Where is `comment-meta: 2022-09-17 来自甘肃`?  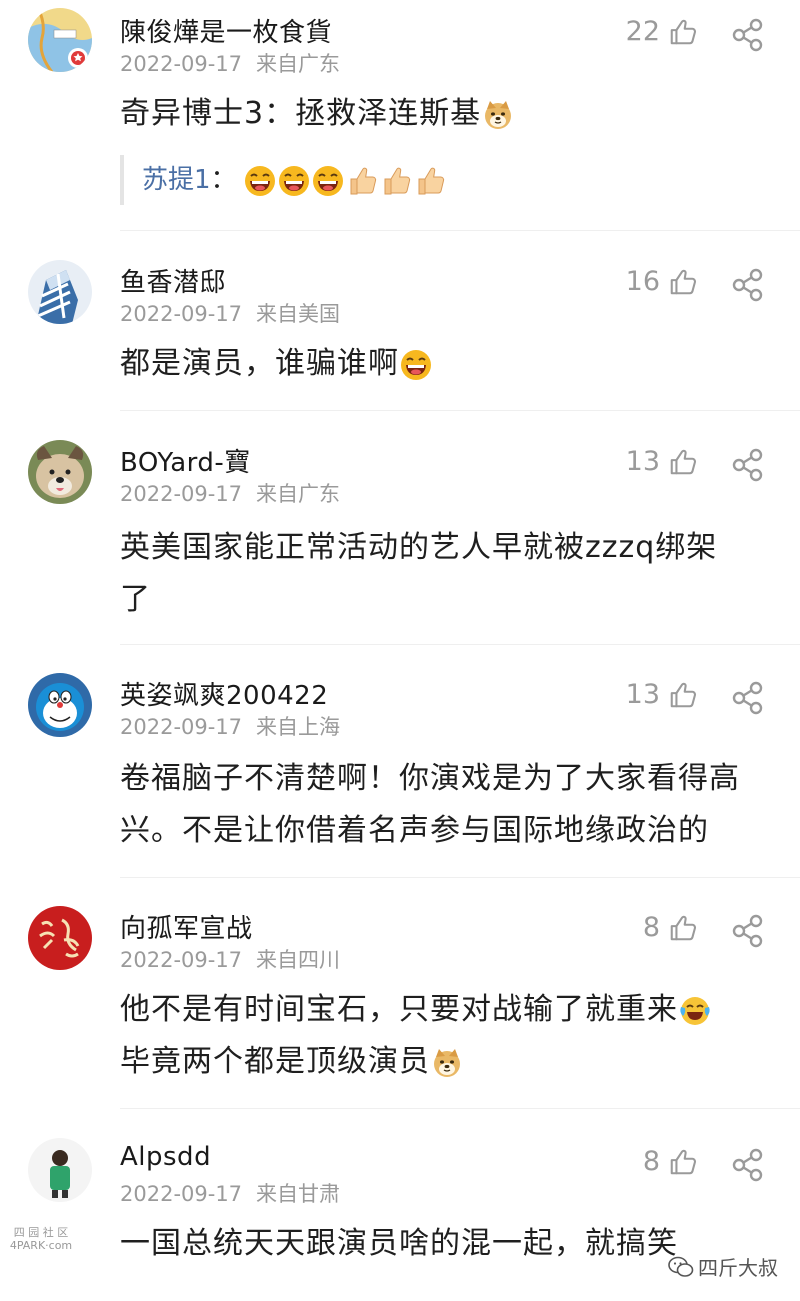 comment-meta: 2022-09-17 来自甘肃 is located at coordinates (230, 1193).